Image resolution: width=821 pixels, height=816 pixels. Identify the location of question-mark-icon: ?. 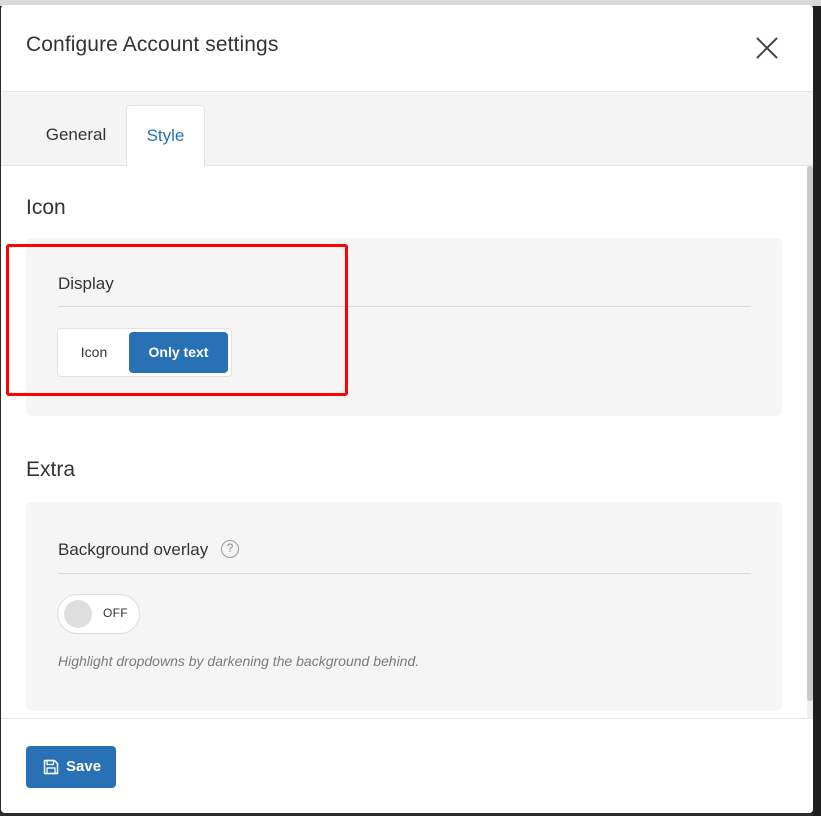
(230, 549).